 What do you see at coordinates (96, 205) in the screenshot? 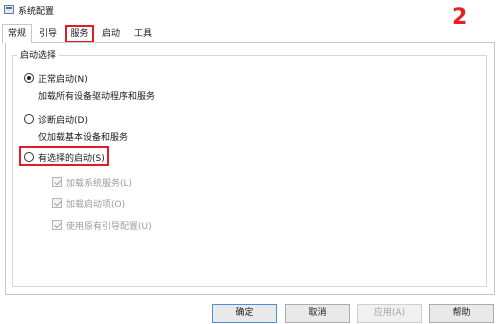
I see `load-startup-items-label: 加载启动项(O)` at bounding box center [96, 205].